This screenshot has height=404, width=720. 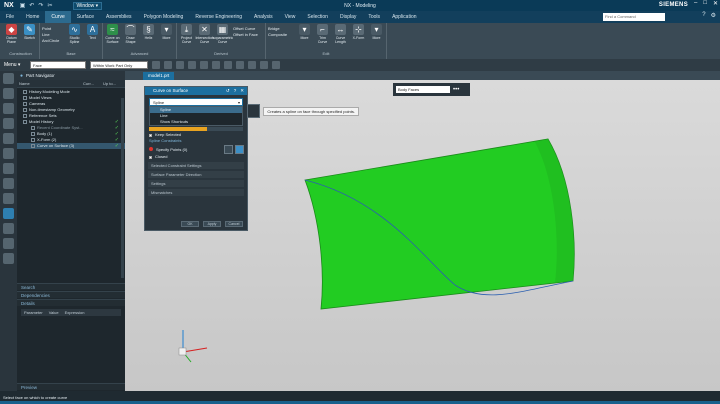 I want to click on wcs-icon, so click(x=276, y=65).